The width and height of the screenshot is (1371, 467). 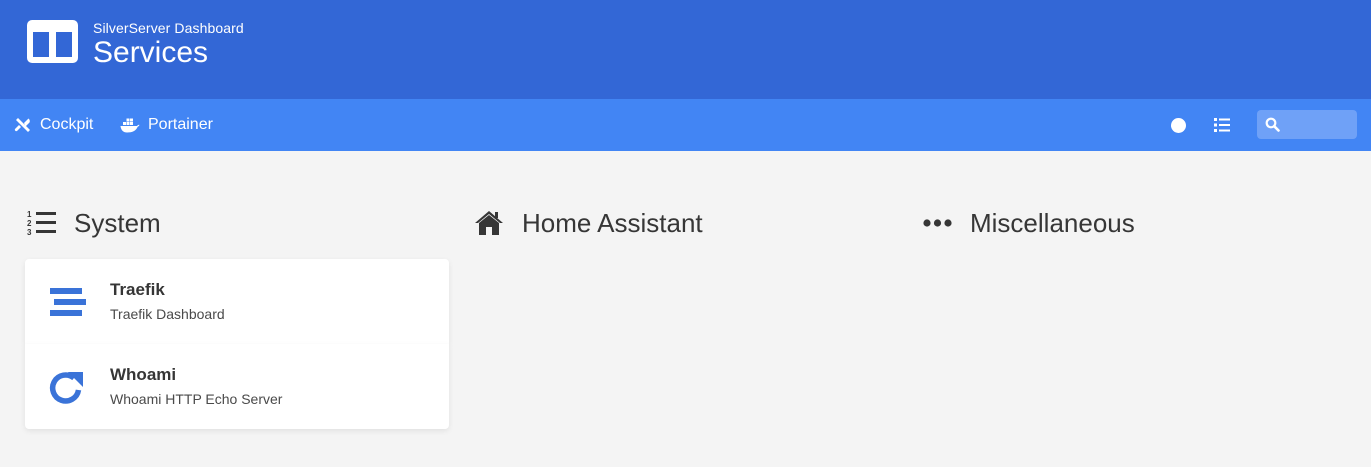 I want to click on theme-toggle-icon, so click(x=1178, y=125).